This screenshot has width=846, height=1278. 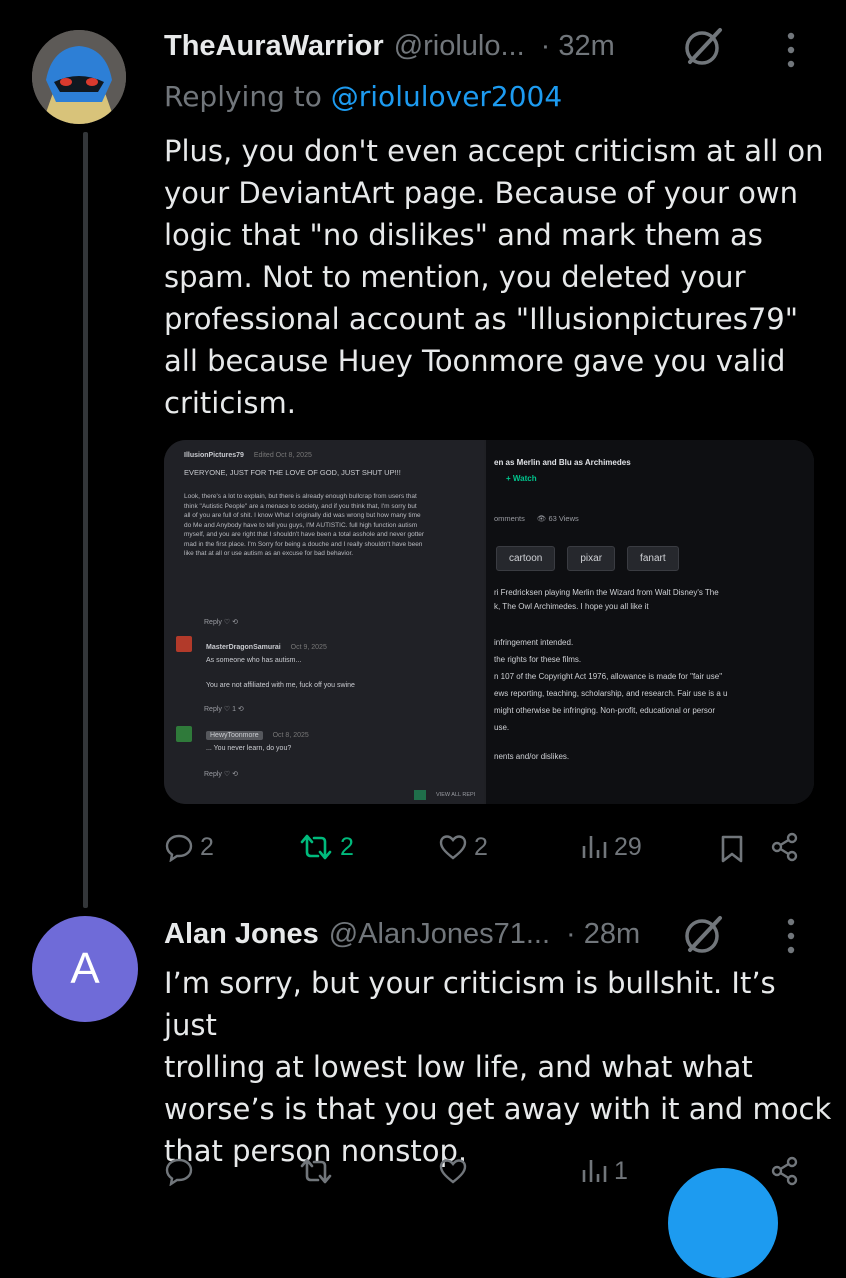 What do you see at coordinates (732, 849) in the screenshot?
I see `bookmark-icon` at bounding box center [732, 849].